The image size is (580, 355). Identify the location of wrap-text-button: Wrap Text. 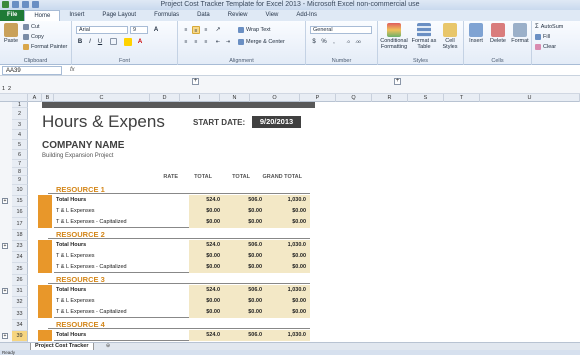
(254, 30).